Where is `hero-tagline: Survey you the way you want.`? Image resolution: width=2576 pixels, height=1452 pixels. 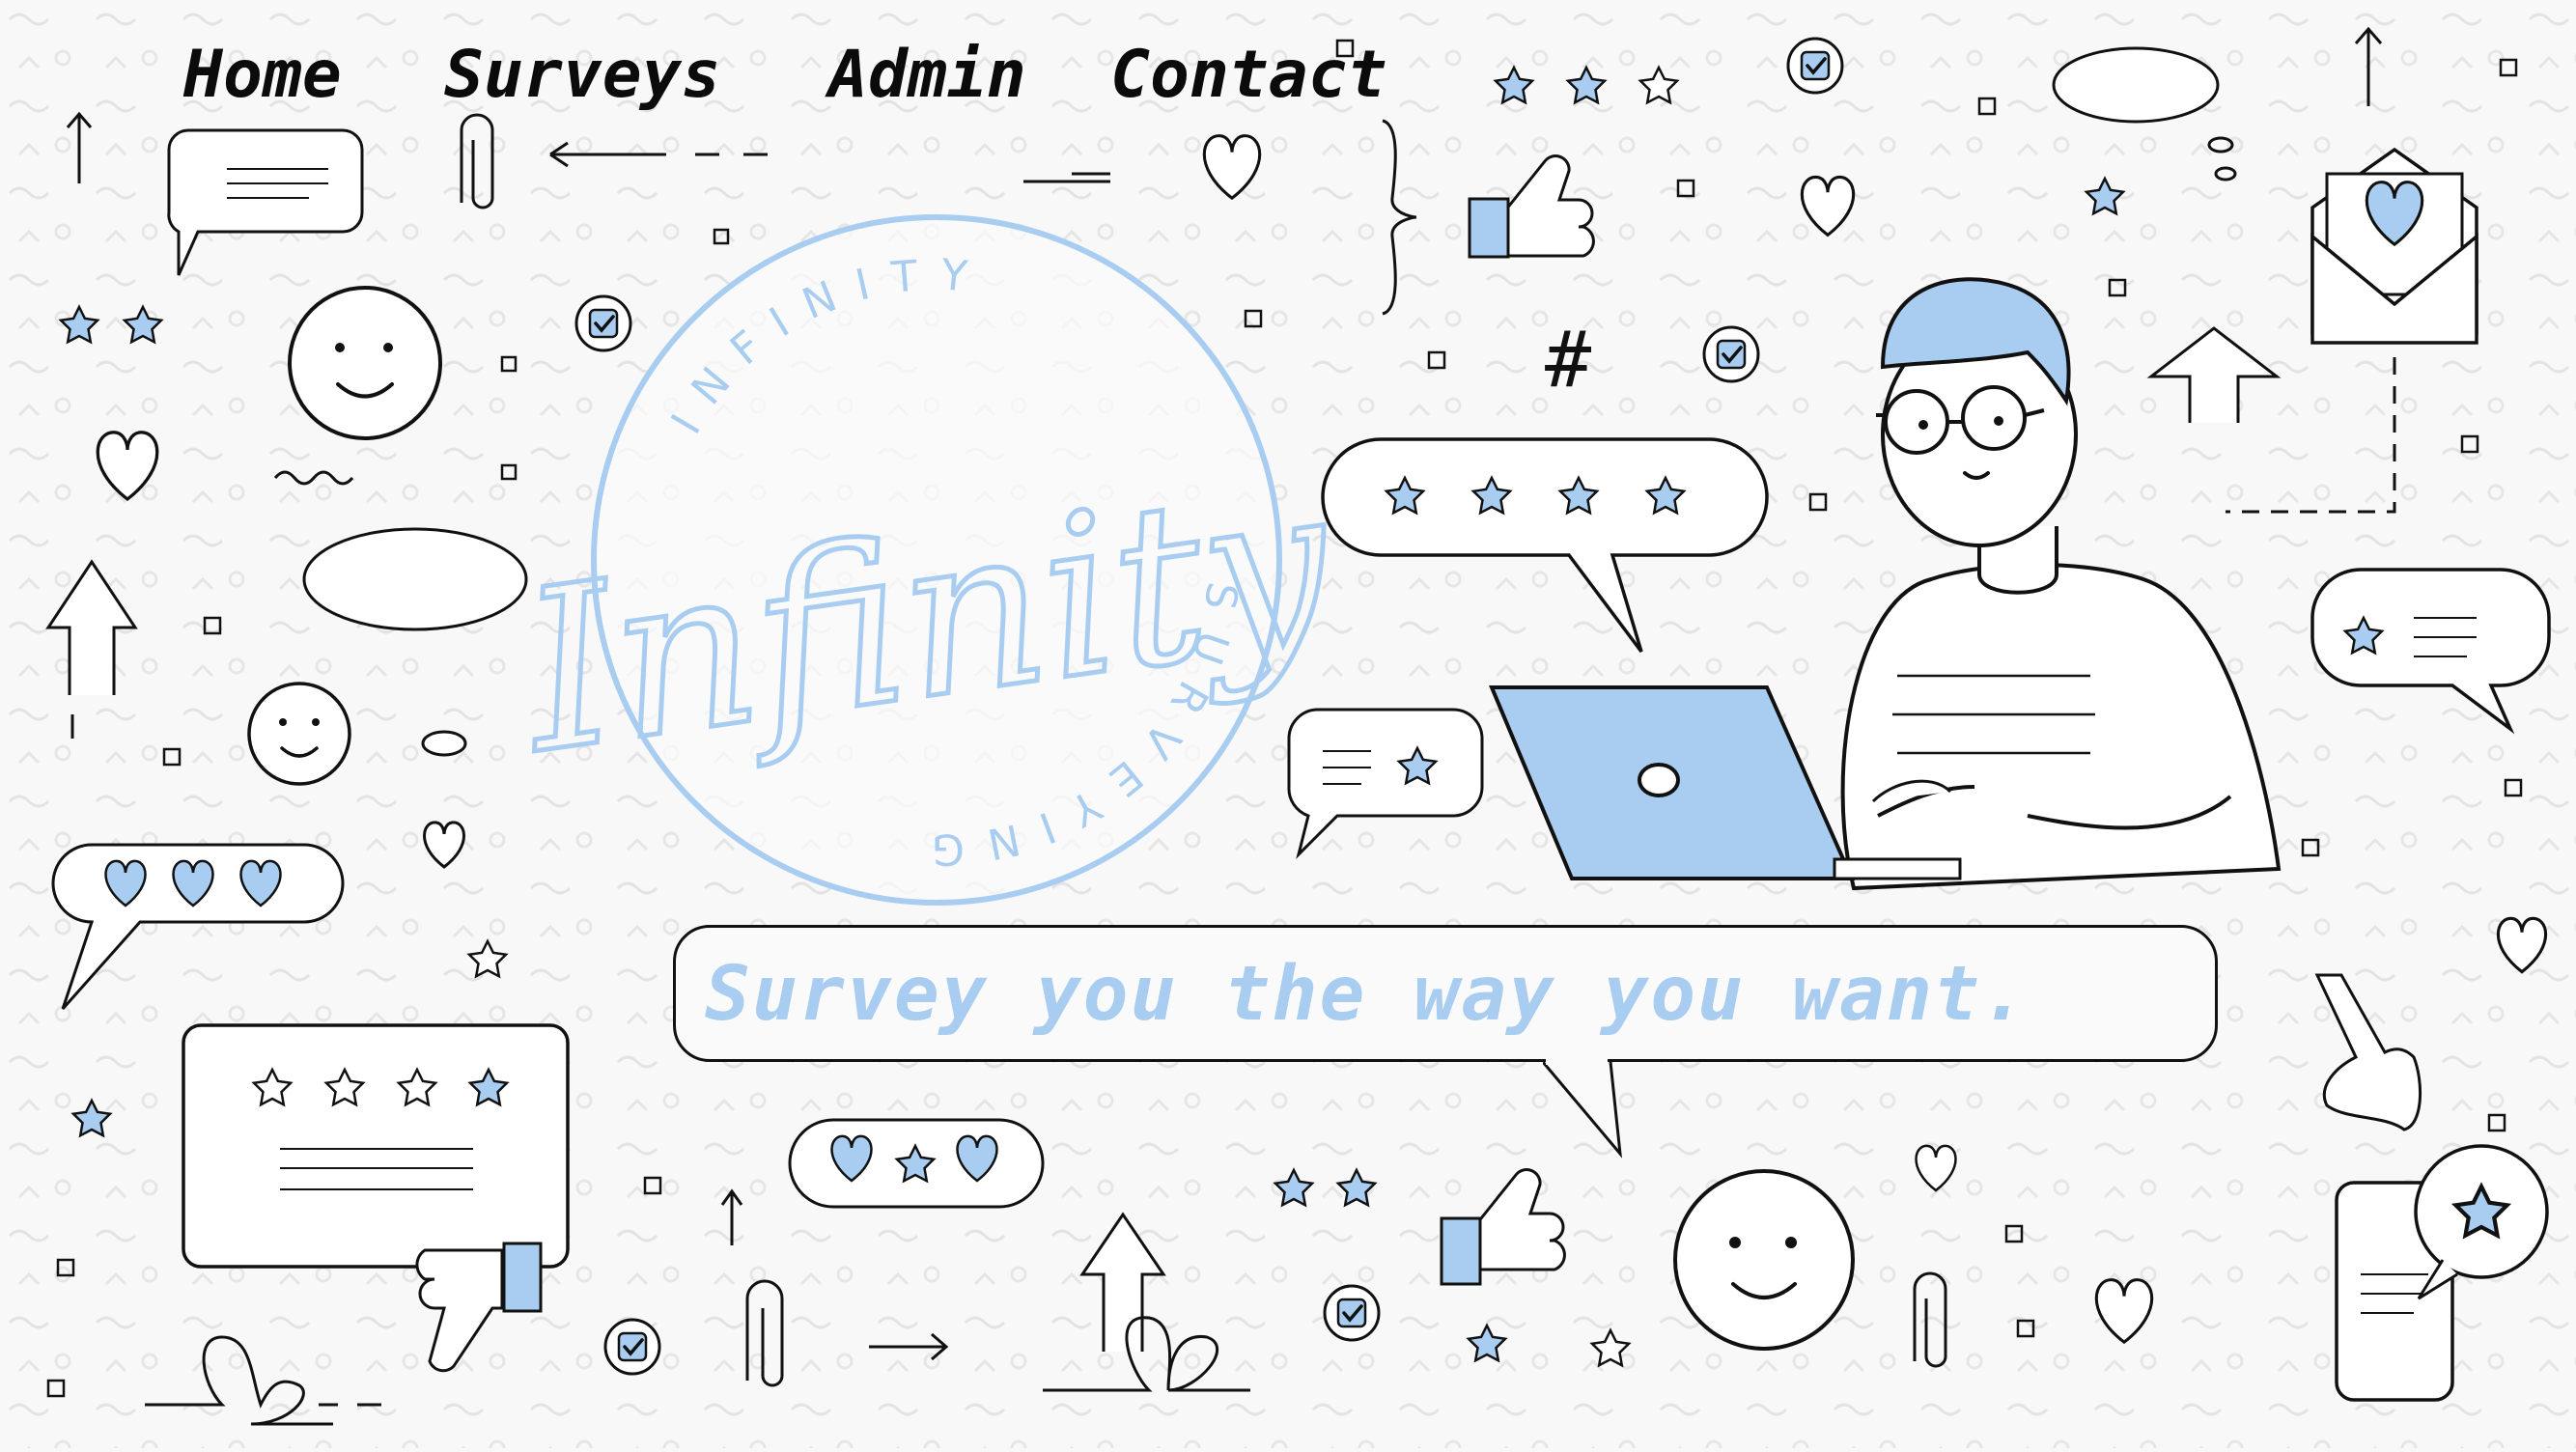 hero-tagline: Survey you the way you want. is located at coordinates (1367, 994).